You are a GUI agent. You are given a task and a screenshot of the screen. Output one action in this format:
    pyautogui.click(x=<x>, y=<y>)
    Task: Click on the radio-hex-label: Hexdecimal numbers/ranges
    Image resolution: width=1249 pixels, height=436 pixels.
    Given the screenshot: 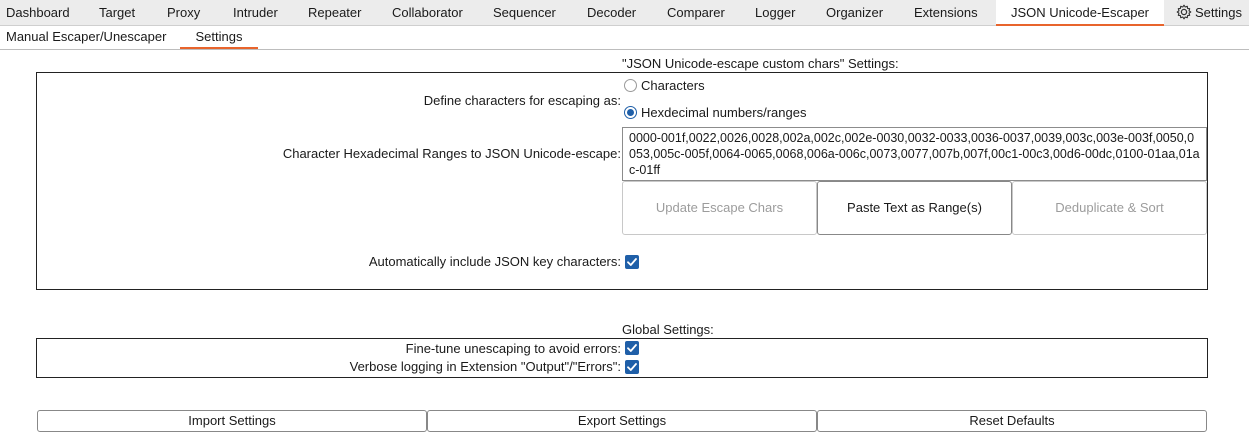 What is the action you would take?
    pyautogui.click(x=724, y=112)
    